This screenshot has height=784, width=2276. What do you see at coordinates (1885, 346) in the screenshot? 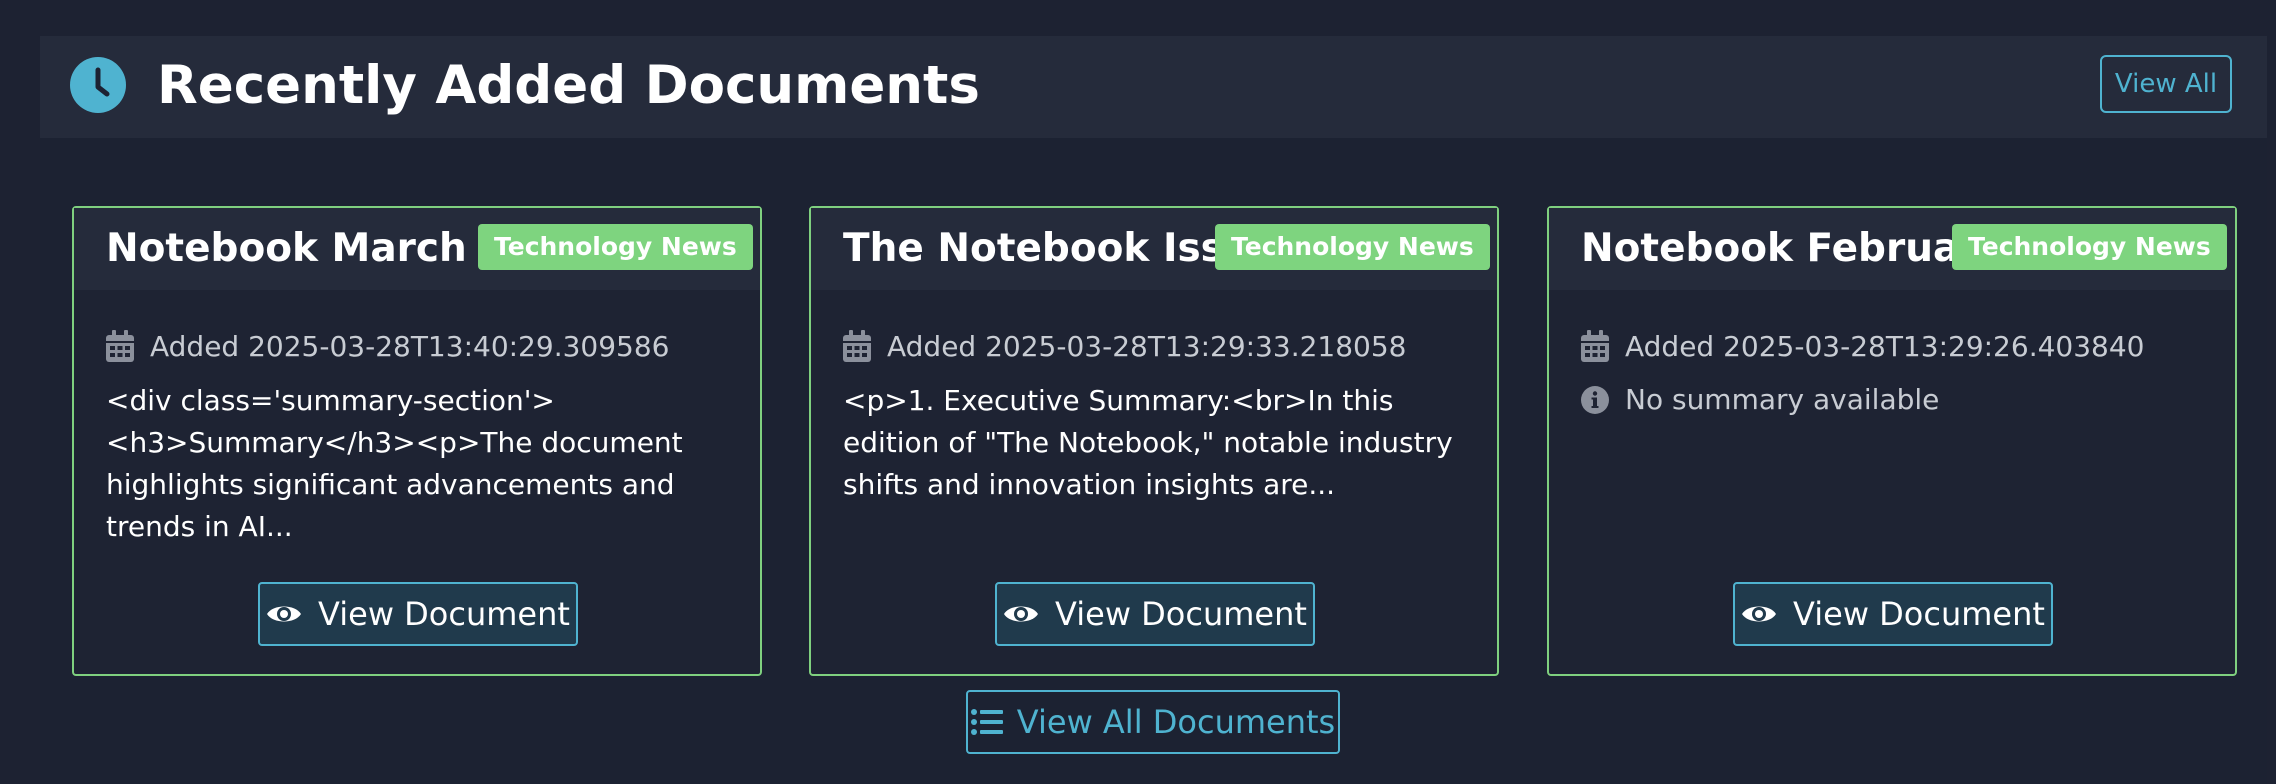
I see `added-date-text: Added 2025-03-28T13:29:26.403840` at bounding box center [1885, 346].